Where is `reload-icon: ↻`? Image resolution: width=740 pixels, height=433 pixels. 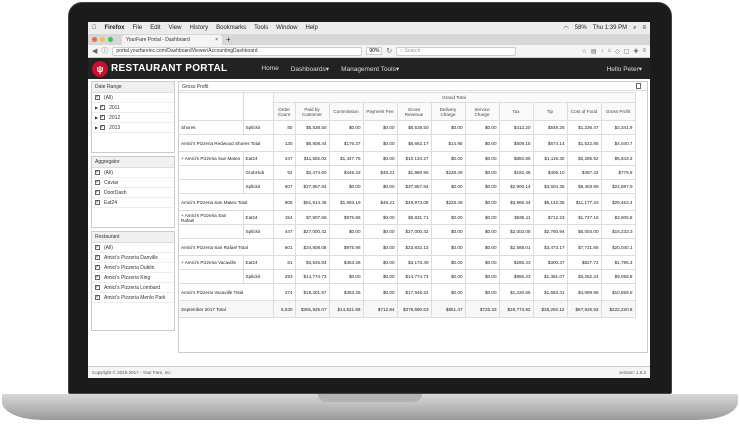 reload-icon: ↻ is located at coordinates (389, 51).